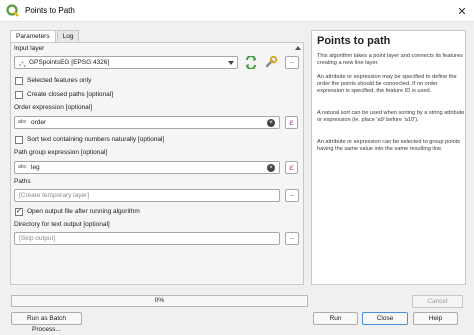 The height and width of the screenshot is (335, 474). I want to click on group-expression-builder-button: ε, so click(291, 167).